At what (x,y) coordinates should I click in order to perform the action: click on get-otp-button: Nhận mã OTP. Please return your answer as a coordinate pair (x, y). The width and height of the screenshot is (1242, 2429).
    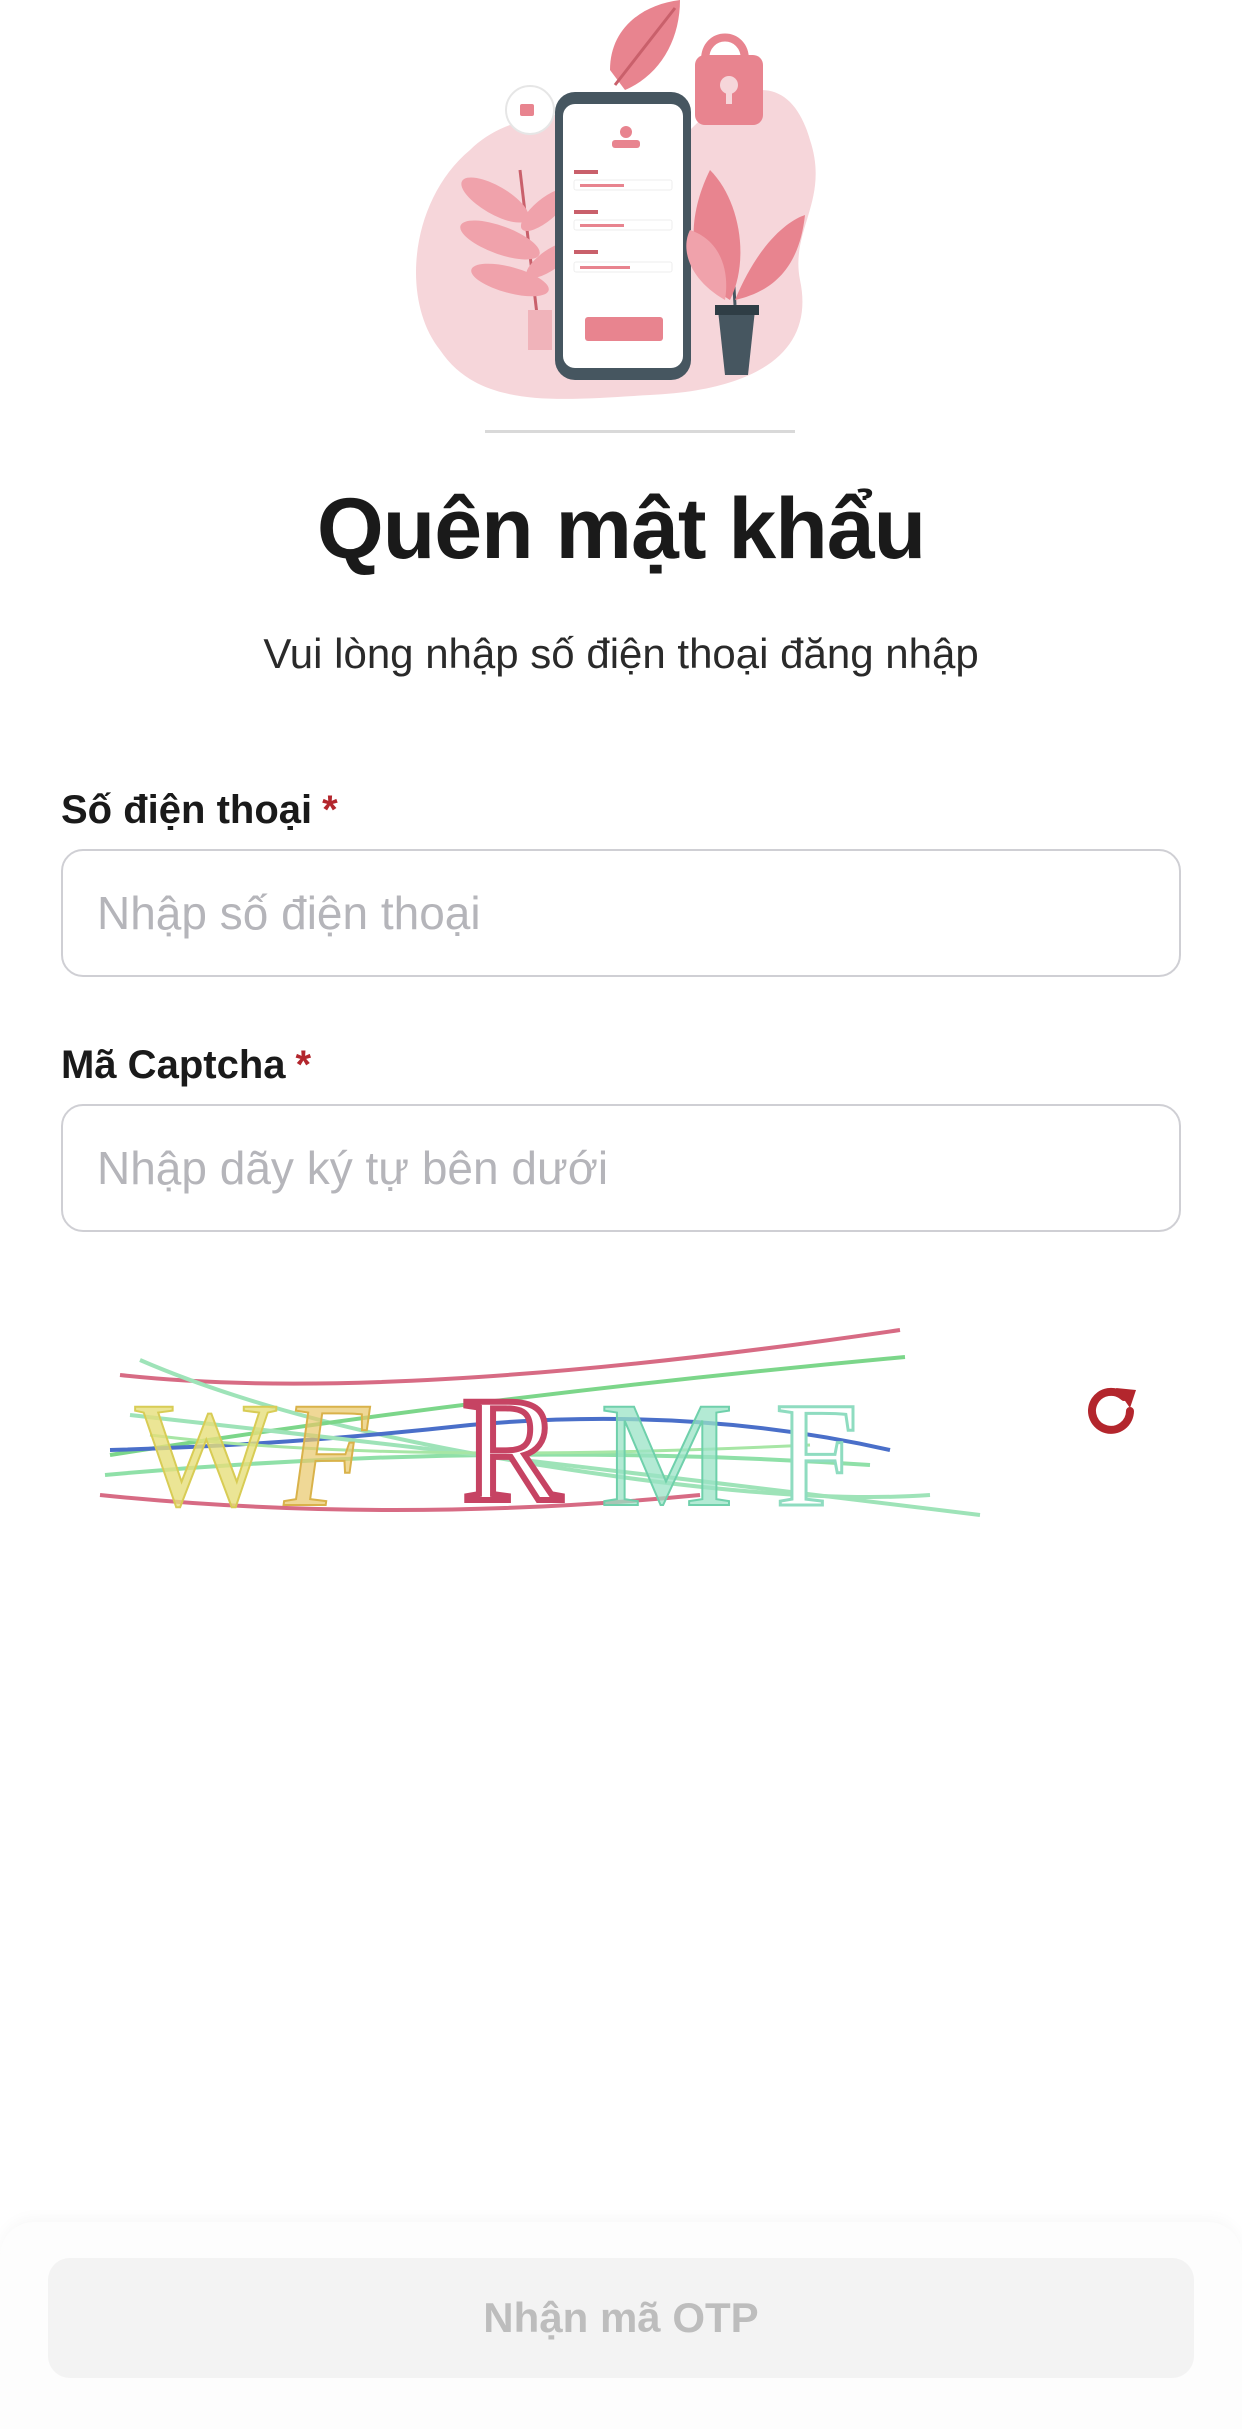
    Looking at the image, I should click on (621, 2318).